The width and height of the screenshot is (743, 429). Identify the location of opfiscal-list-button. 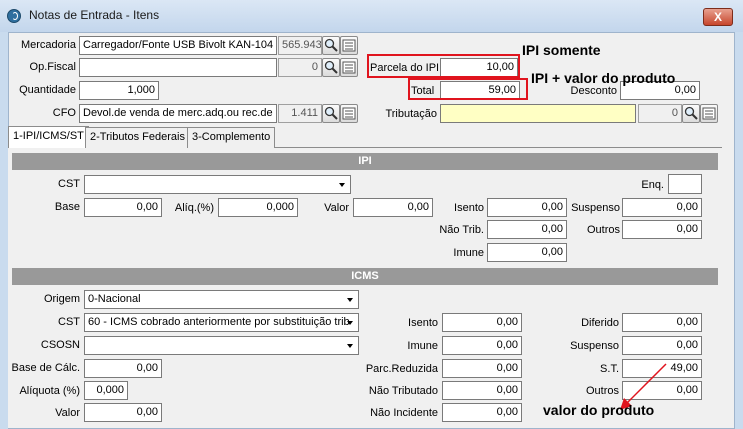
(349, 67).